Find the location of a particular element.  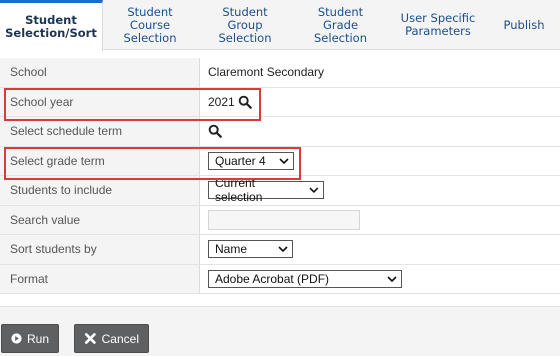

school-year-label: School year is located at coordinates (100, 101).